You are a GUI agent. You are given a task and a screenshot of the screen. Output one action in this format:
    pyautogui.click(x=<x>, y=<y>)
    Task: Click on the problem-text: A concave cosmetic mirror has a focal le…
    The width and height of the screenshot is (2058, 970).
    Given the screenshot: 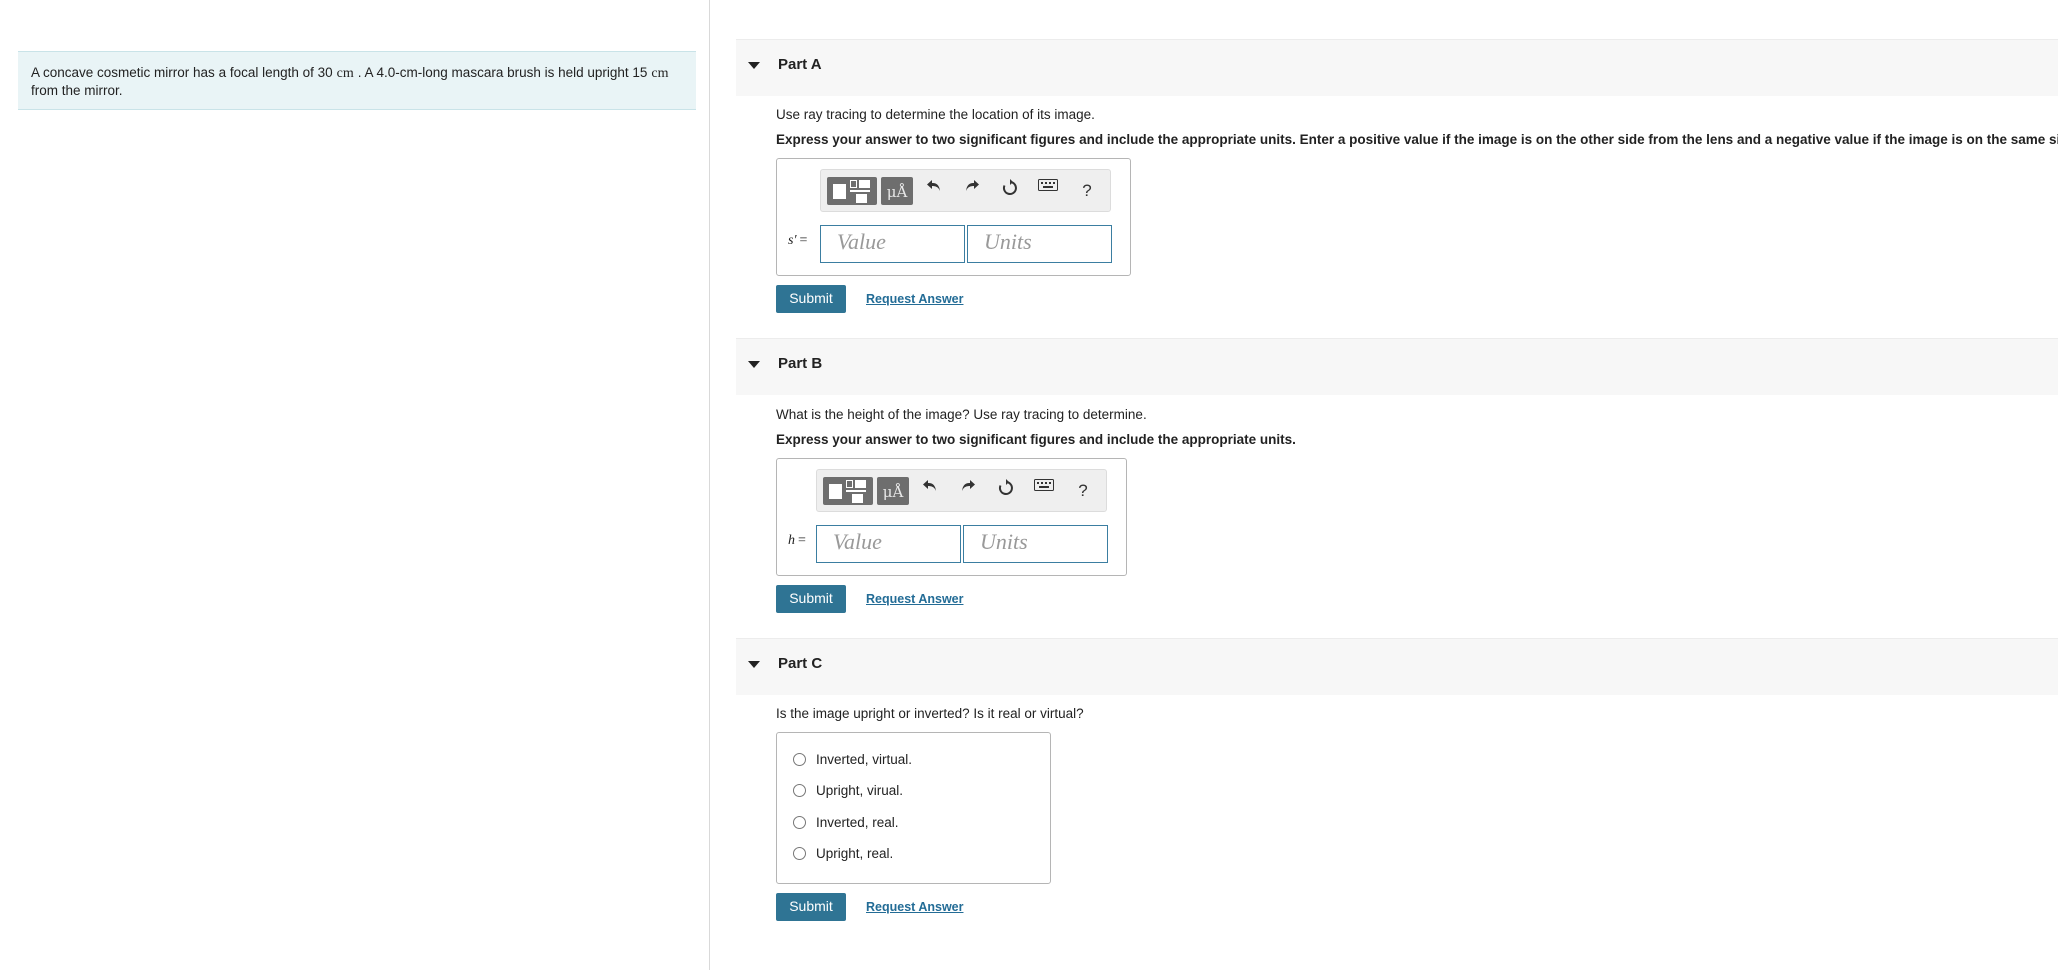 What is the action you would take?
    pyautogui.click(x=182, y=72)
    